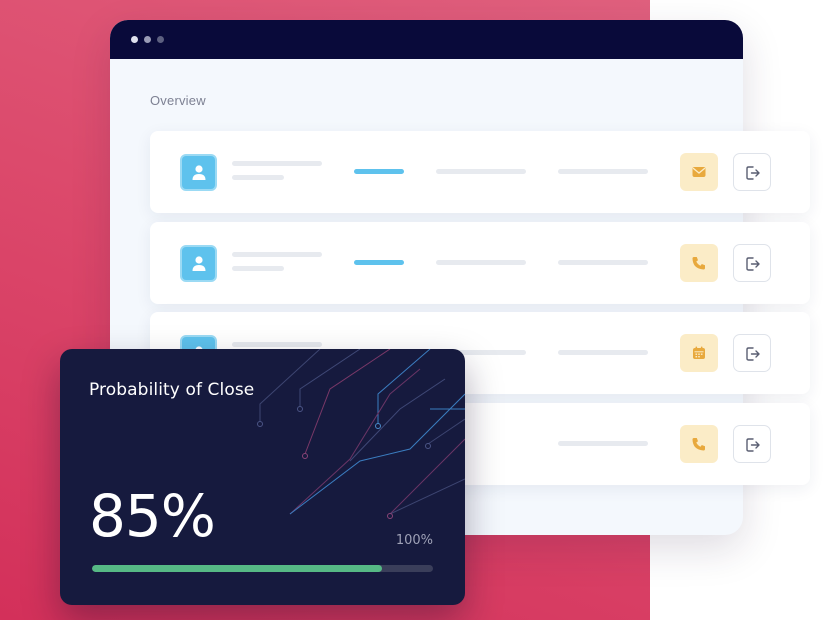 The width and height of the screenshot is (840, 620). I want to click on email-button, so click(699, 172).